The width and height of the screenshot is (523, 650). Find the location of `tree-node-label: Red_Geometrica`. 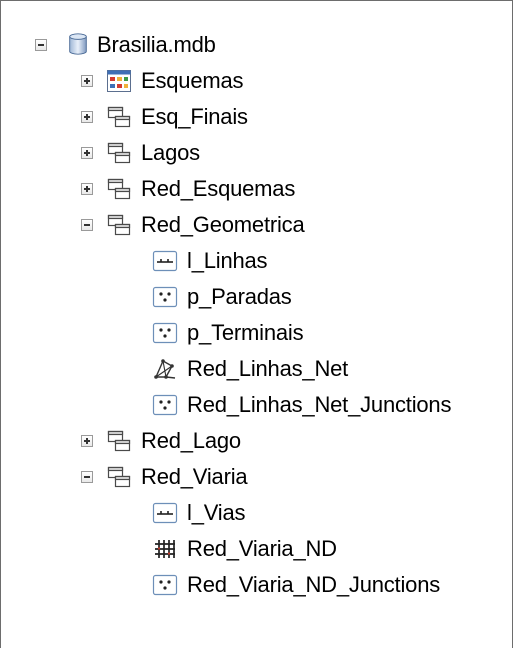

tree-node-label: Red_Geometrica is located at coordinates (223, 224).